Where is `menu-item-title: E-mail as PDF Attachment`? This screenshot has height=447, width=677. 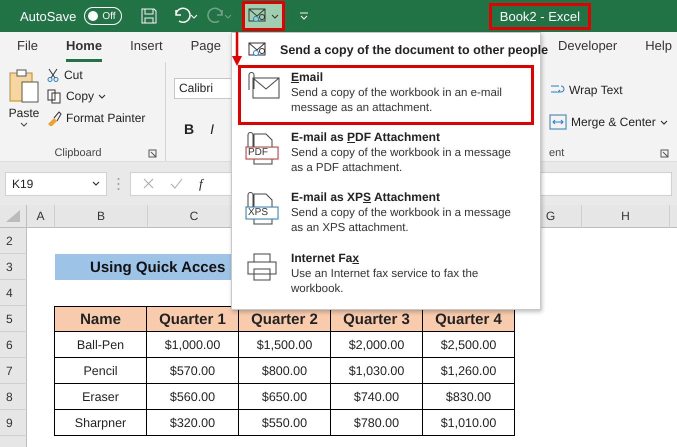 menu-item-title: E-mail as PDF Attachment is located at coordinates (366, 137).